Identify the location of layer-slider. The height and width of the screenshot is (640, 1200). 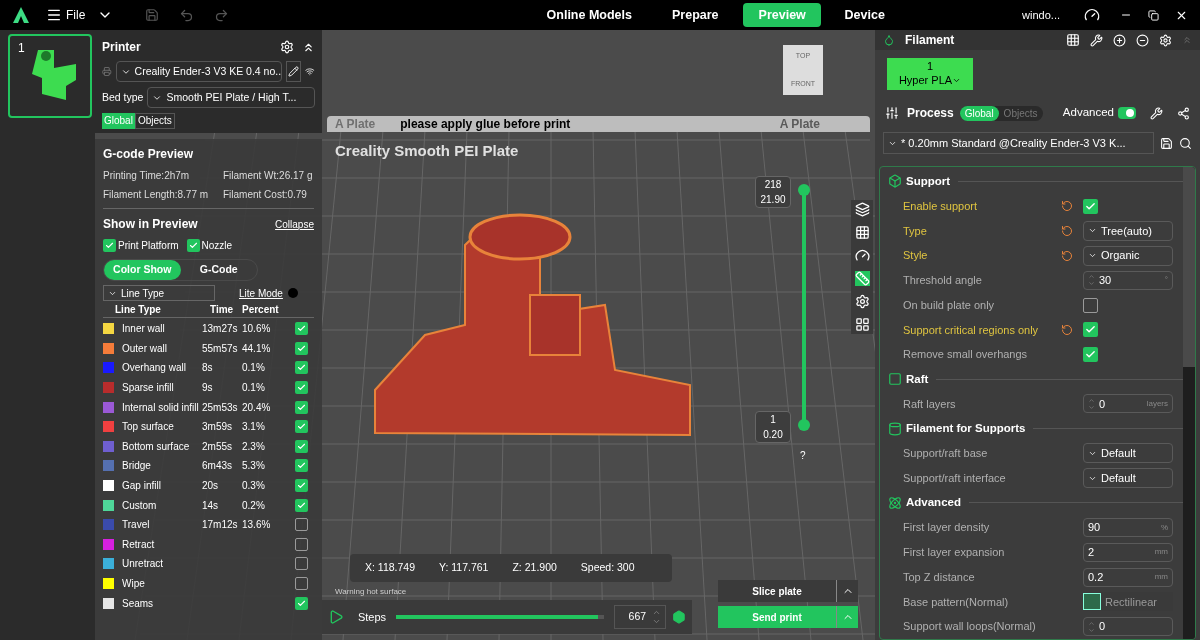
(804, 307).